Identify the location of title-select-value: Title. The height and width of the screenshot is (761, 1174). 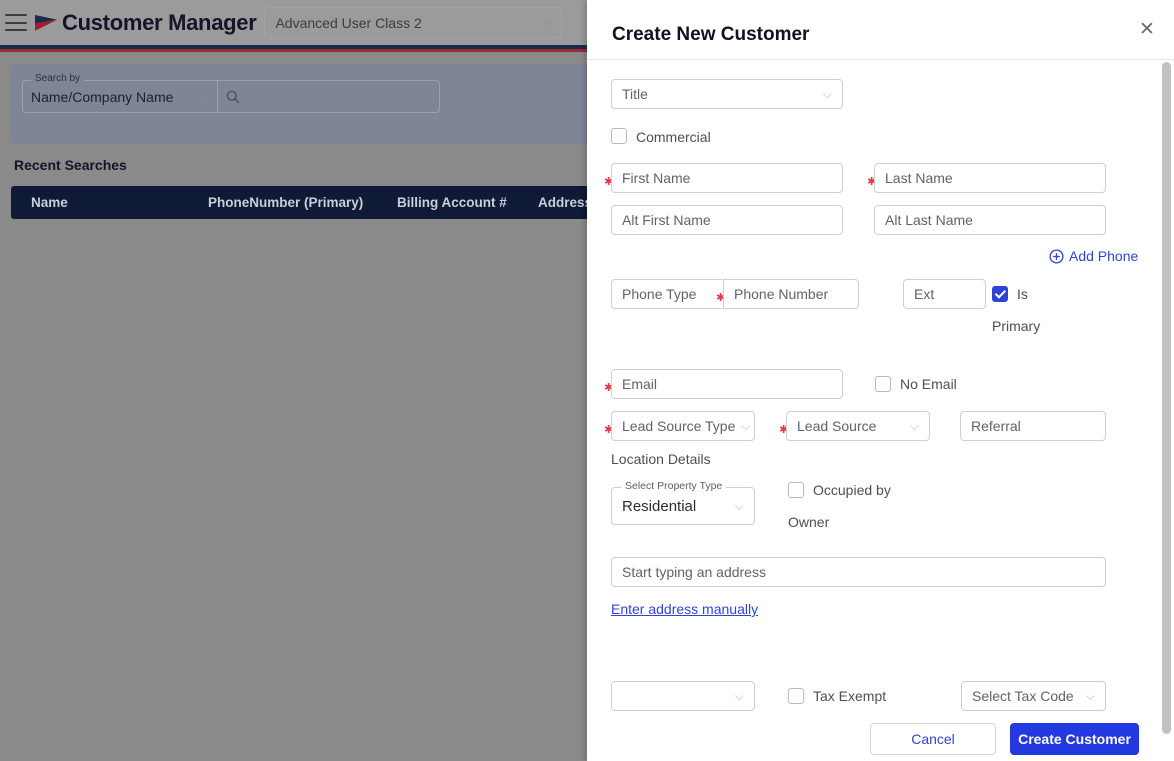
(635, 94).